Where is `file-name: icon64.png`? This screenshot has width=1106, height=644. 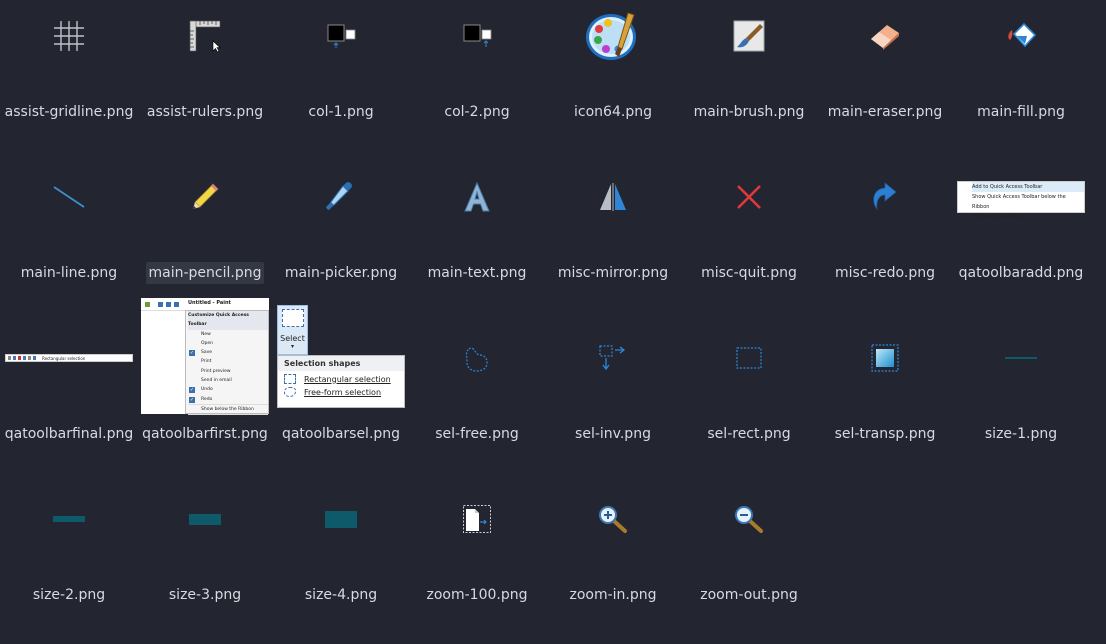 file-name: icon64.png is located at coordinates (613, 112).